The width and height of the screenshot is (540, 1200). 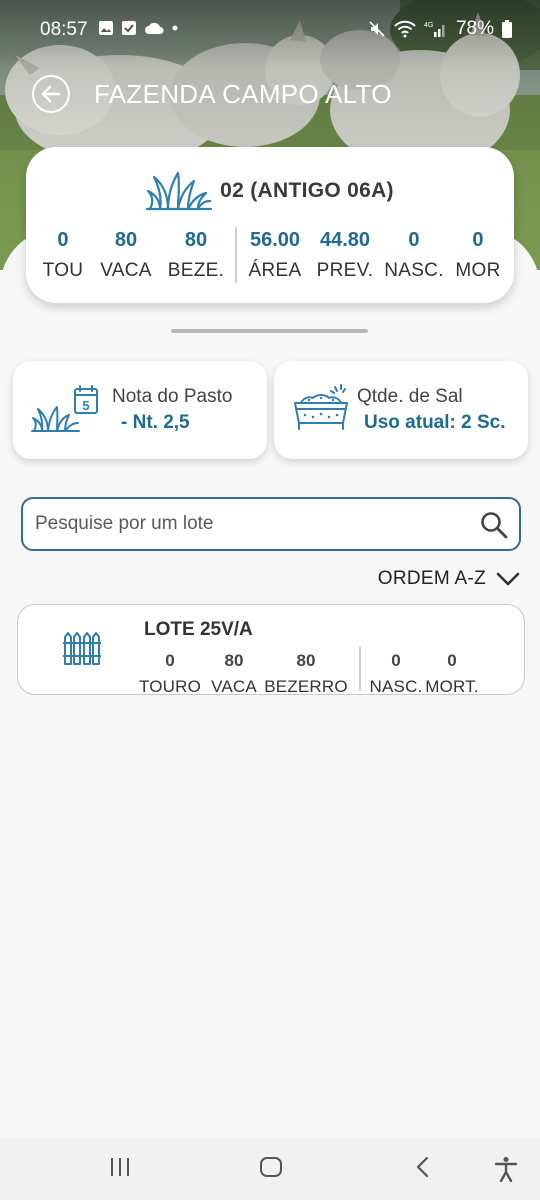 I want to click on stat-vaca: 80 VACA, so click(x=126, y=255).